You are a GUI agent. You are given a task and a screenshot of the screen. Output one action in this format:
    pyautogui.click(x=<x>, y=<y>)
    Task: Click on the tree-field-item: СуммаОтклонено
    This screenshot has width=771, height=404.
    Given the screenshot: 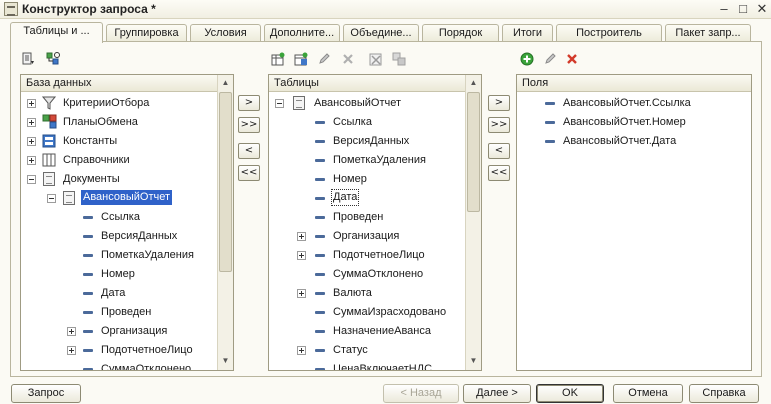 What is the action you would take?
    pyautogui.click(x=121, y=365)
    